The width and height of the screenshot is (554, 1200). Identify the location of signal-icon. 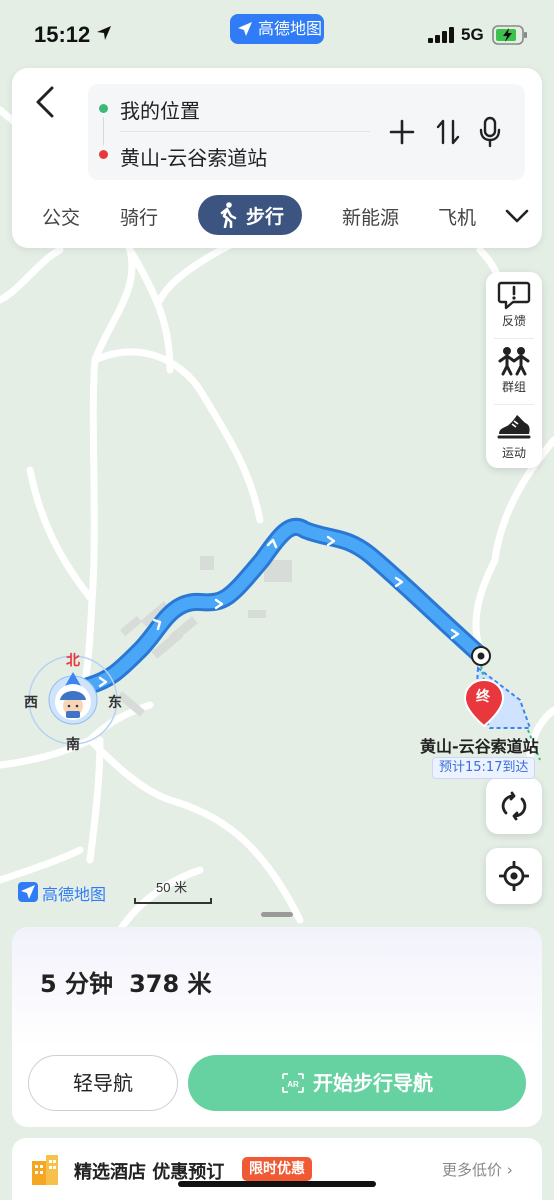
(441, 35).